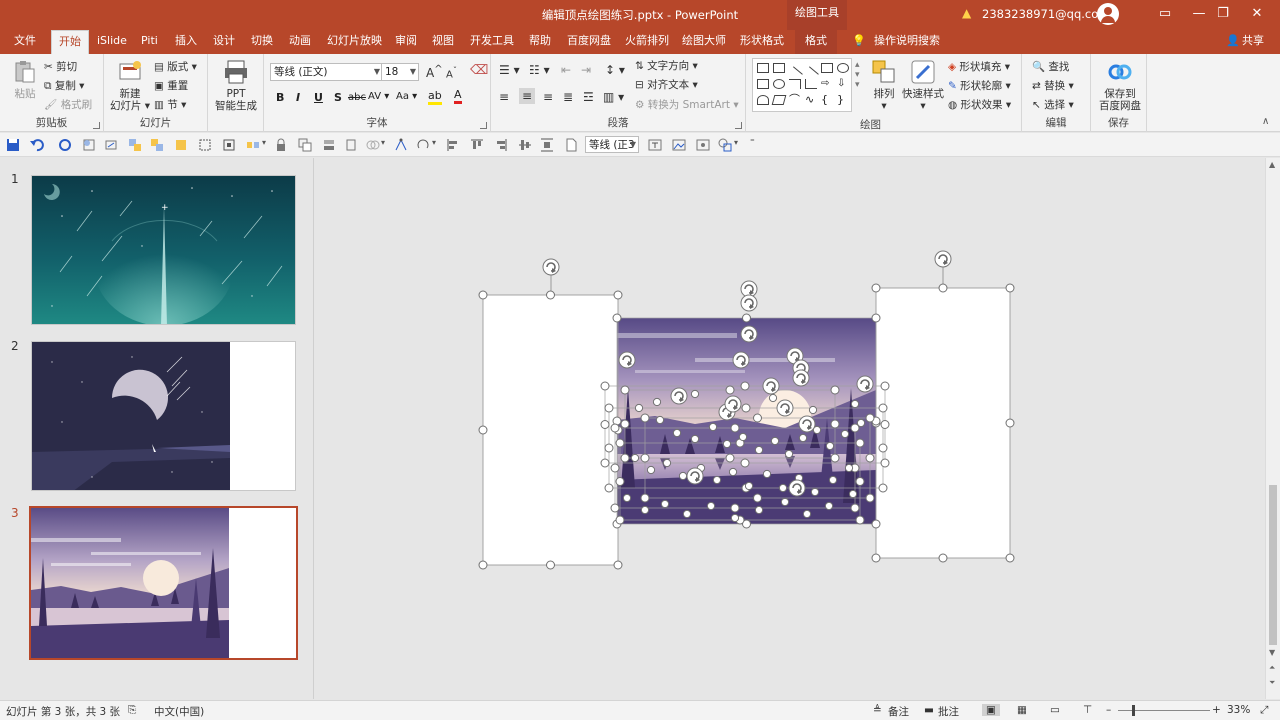  What do you see at coordinates (318, 97) in the screenshot?
I see `underline-button: U` at bounding box center [318, 97].